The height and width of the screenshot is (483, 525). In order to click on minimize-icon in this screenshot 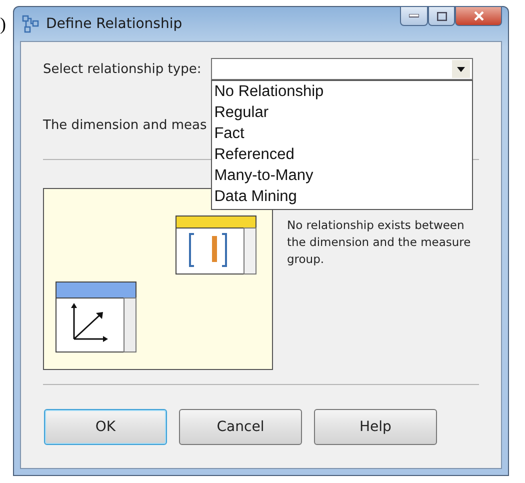, I will do `click(414, 16)`.